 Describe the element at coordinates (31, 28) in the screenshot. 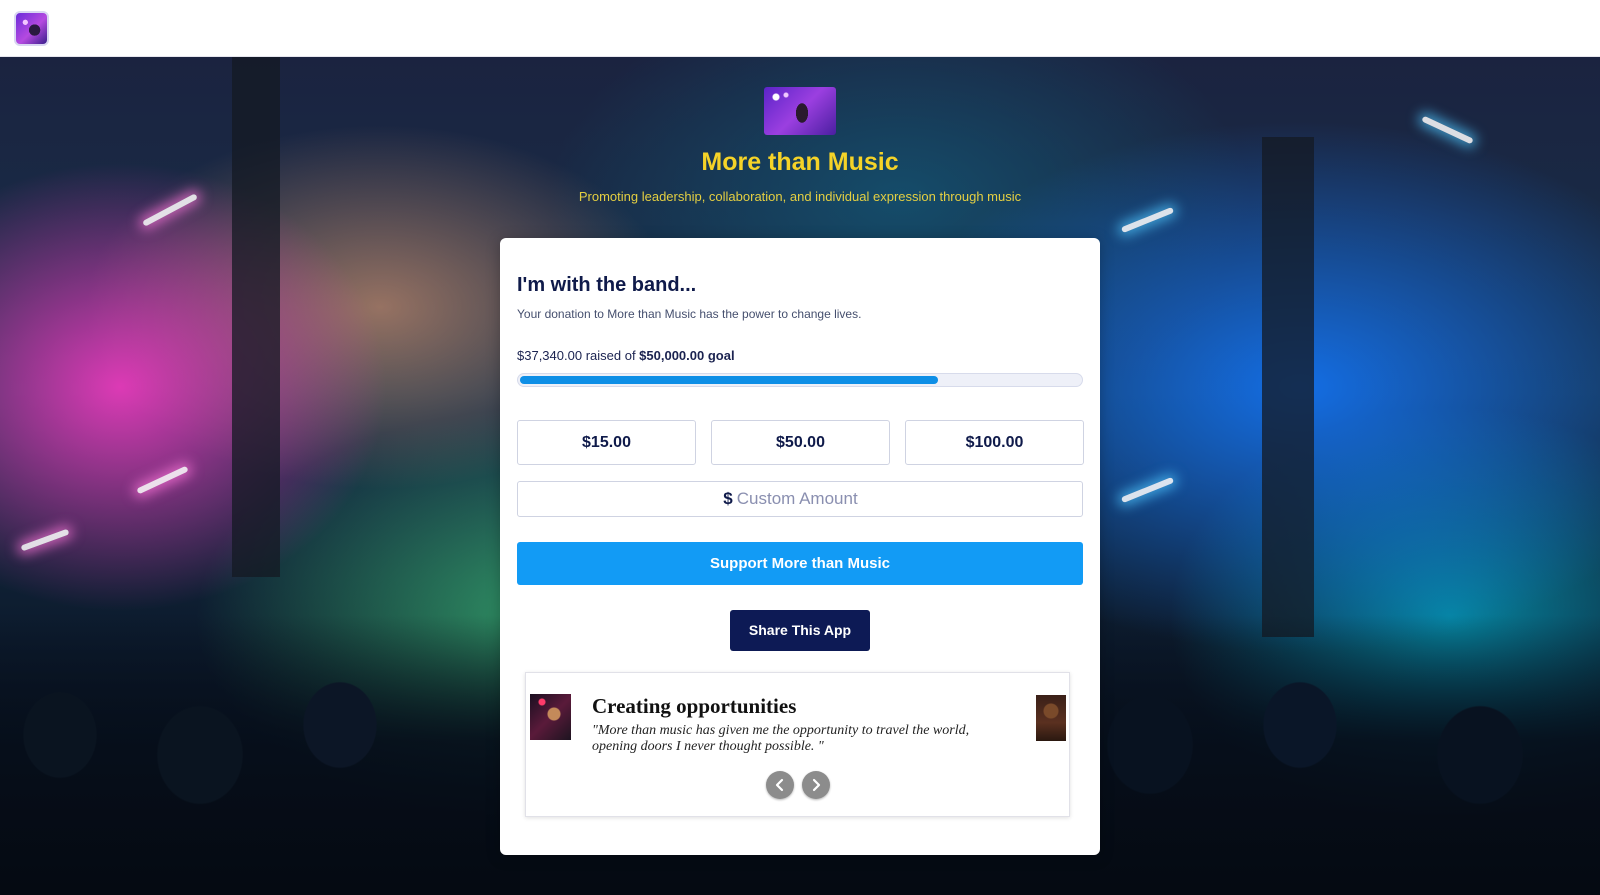

I see `app-logo-icon` at that location.